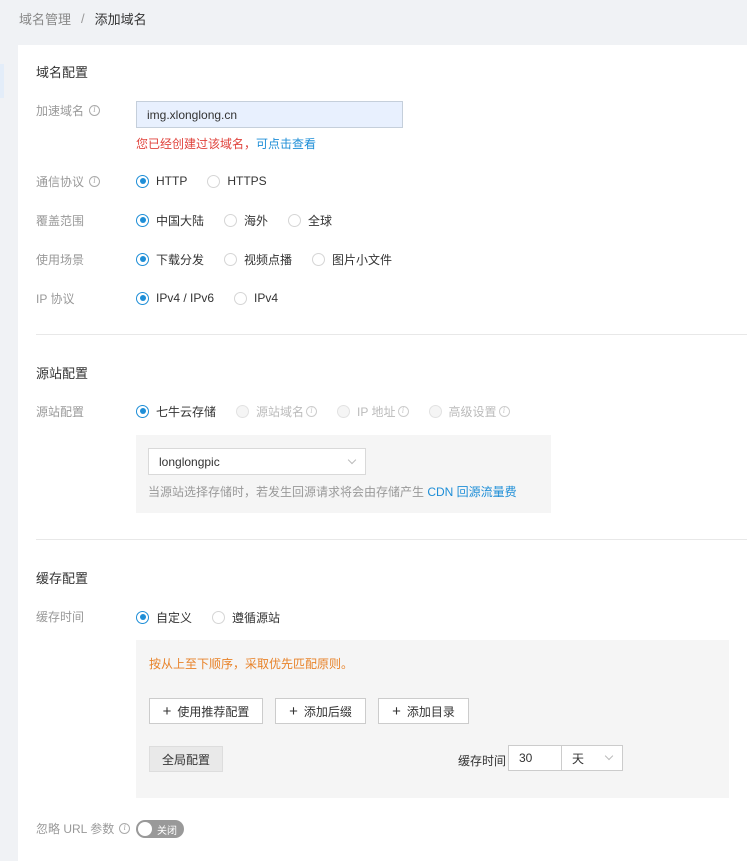  Describe the element at coordinates (206, 711) in the screenshot. I see `use-recommended-config-button: + 使用推荐配置` at that location.